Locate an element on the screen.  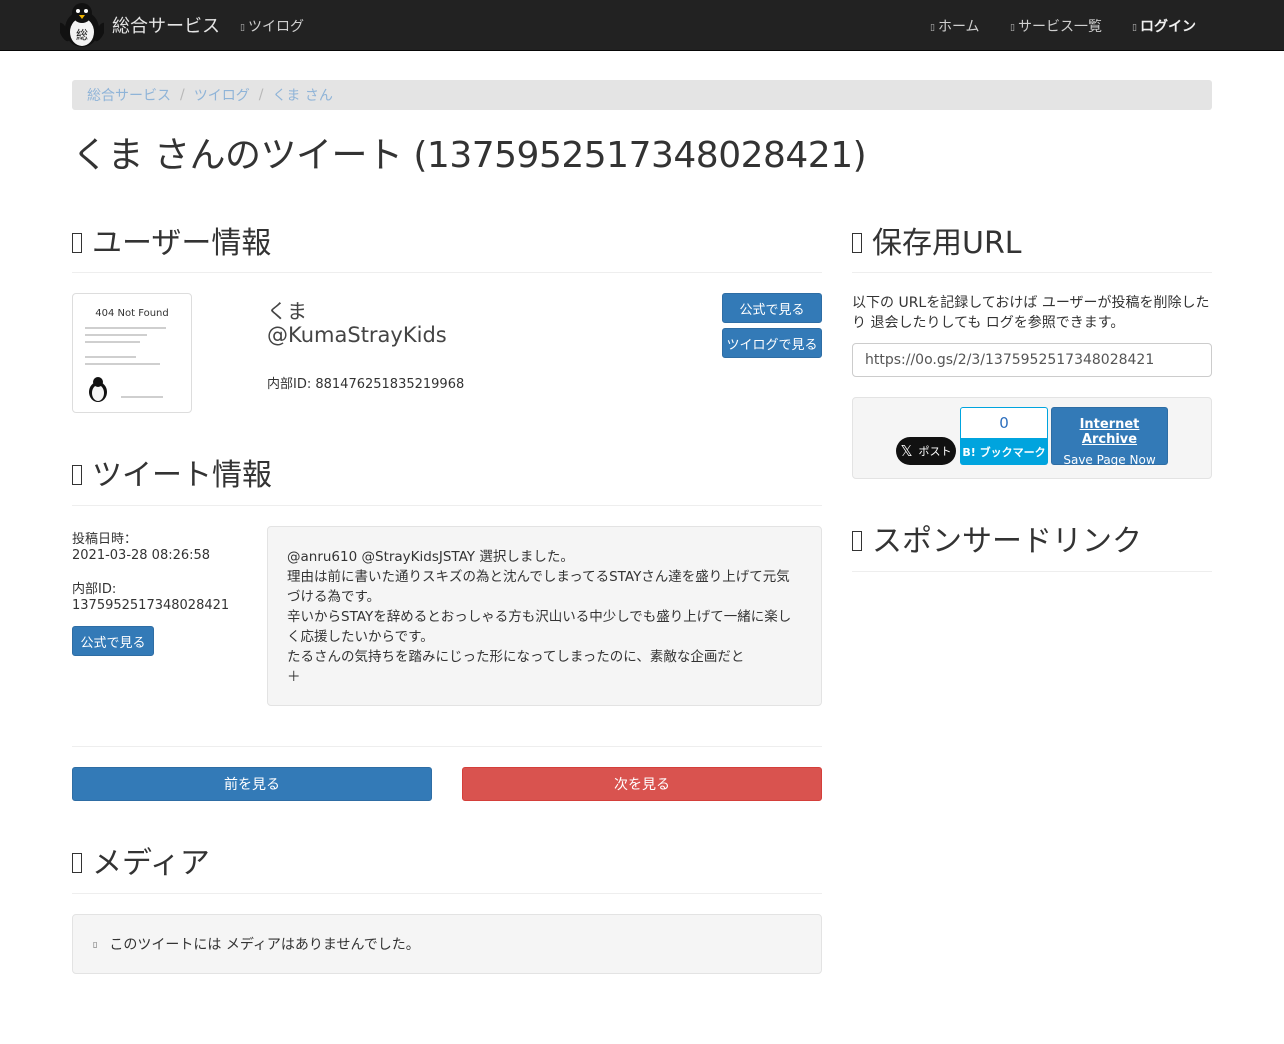
user-icon is located at coordinates (77, 243).